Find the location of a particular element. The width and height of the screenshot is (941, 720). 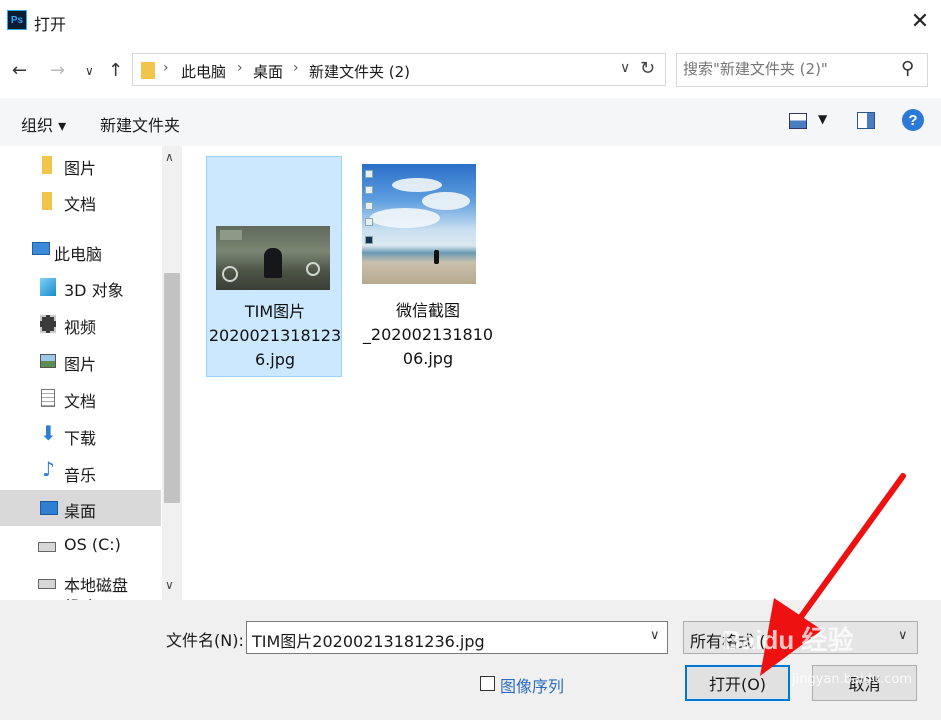

help-icon: ? is located at coordinates (913, 120).